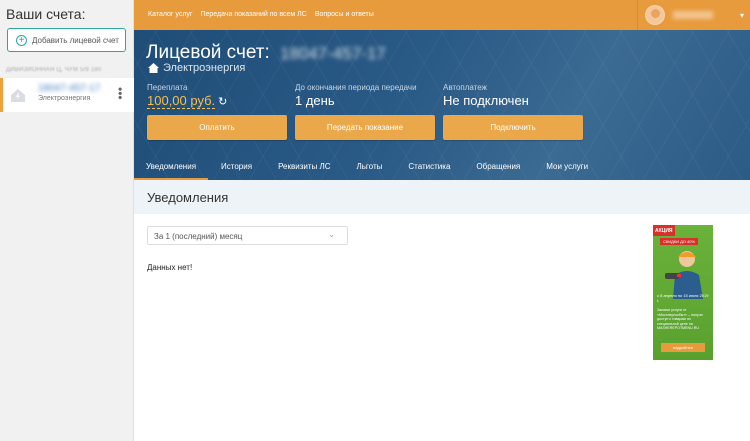 The width and height of the screenshot is (750, 441). I want to click on overpay-value: 100,00 руб. ↻, so click(187, 101).